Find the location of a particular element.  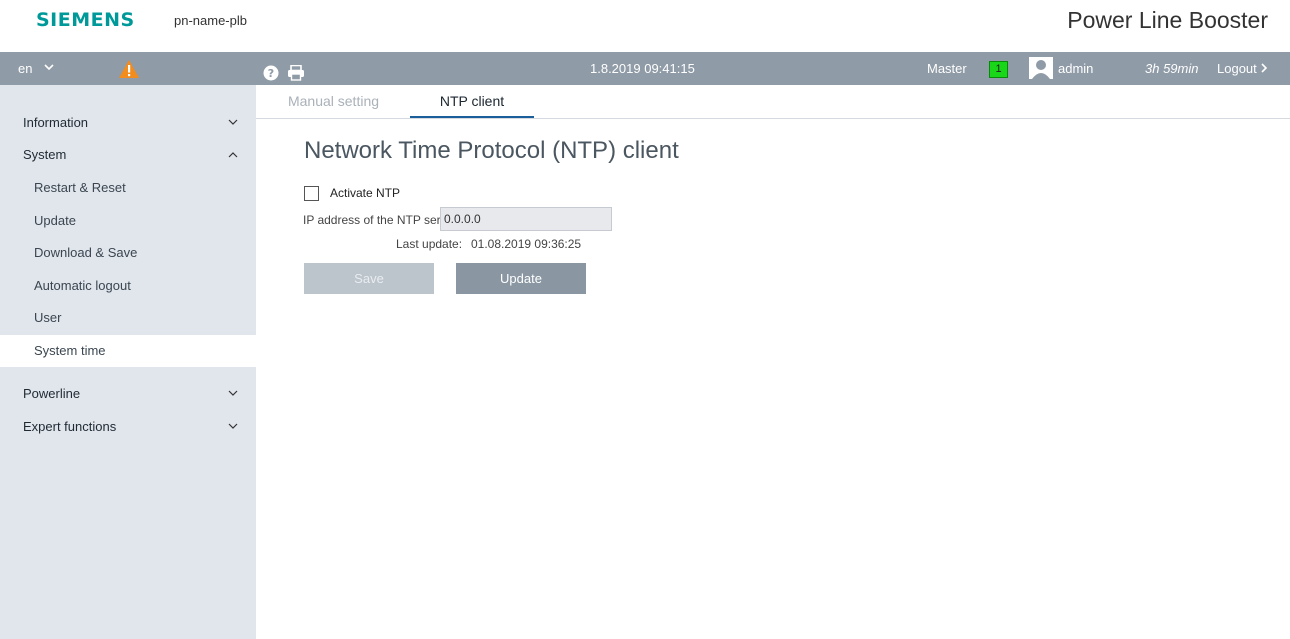

sidebar-item-label: Expert functions is located at coordinates (70, 426).